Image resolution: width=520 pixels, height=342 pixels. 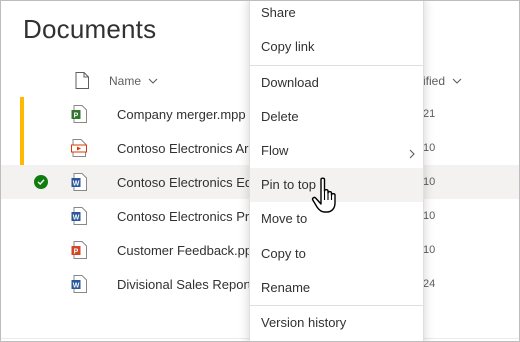 I want to click on file-name: Contoso Electronics Ed, so click(x=184, y=182).